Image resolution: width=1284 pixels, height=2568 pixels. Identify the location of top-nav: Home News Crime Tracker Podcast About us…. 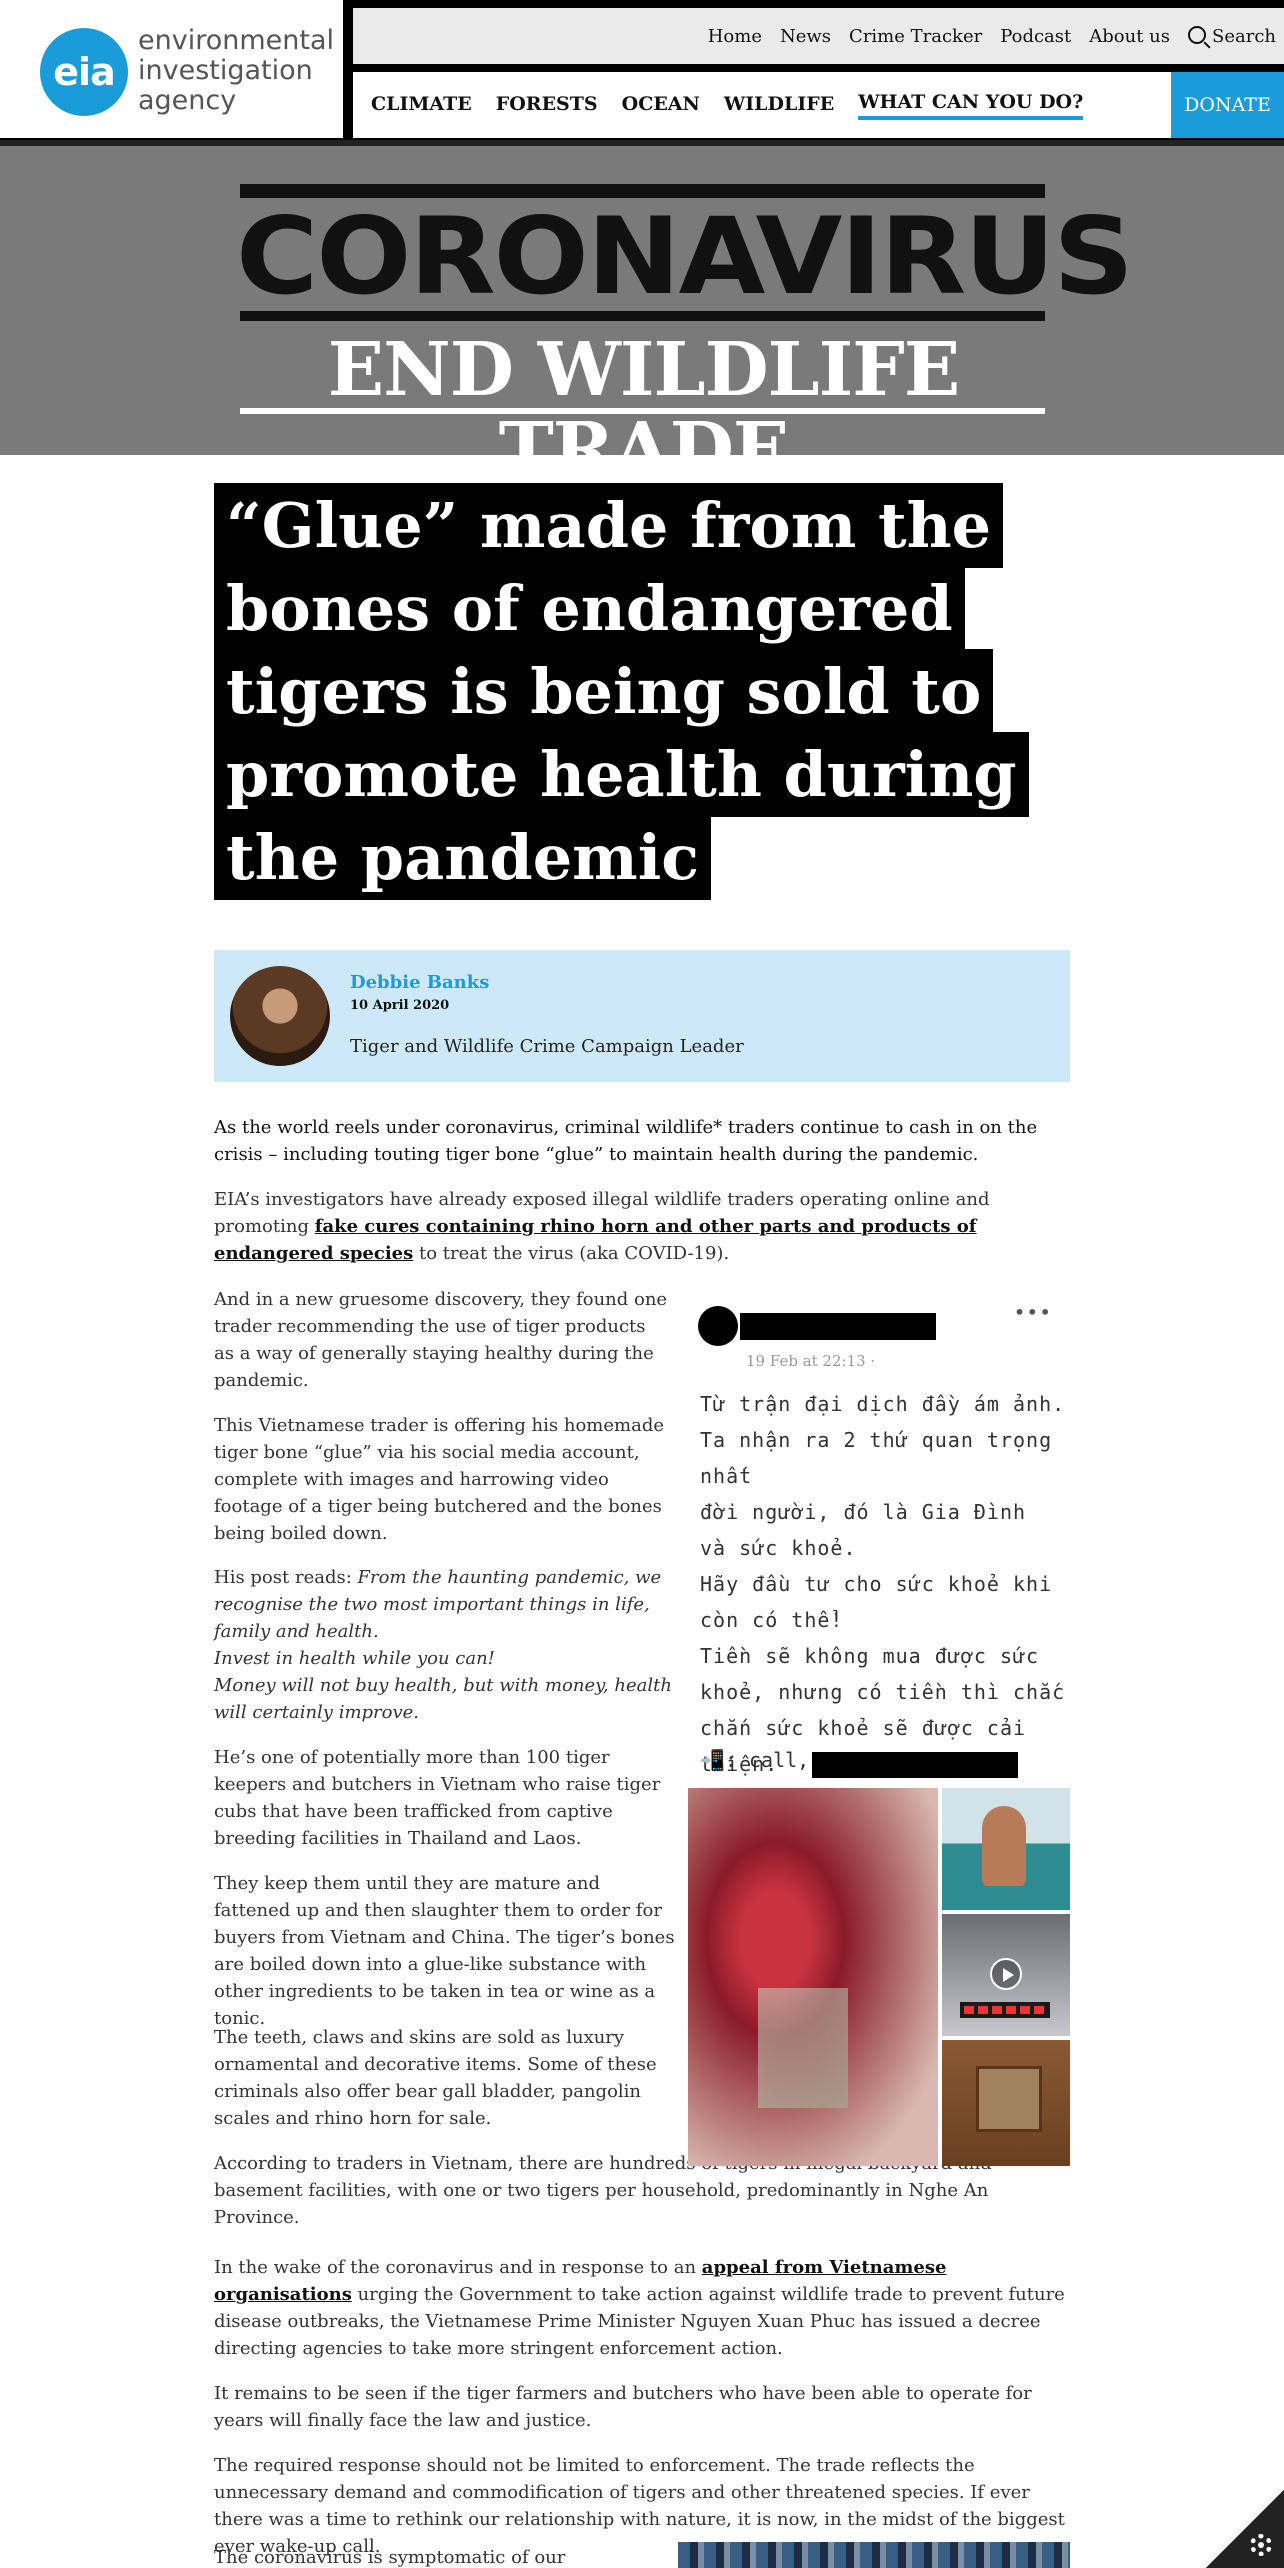
(818, 36).